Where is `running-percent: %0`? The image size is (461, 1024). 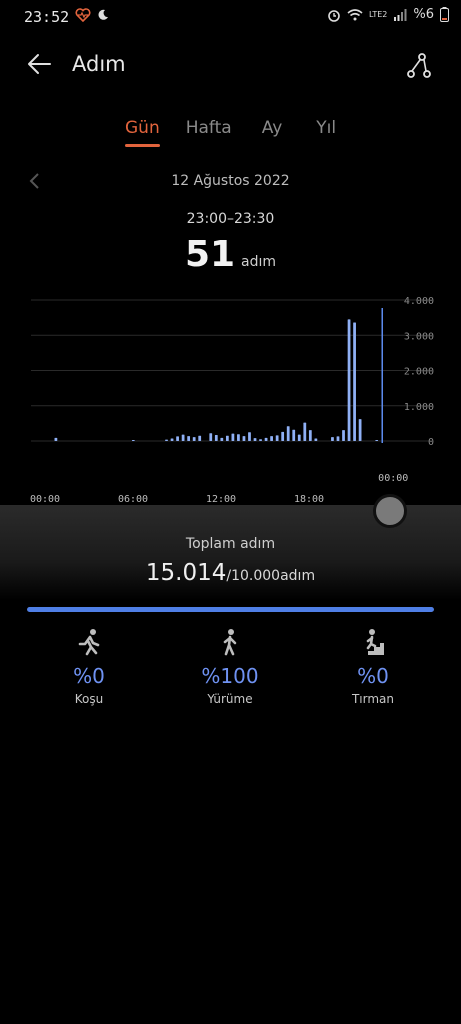 running-percent: %0 is located at coordinates (89, 676).